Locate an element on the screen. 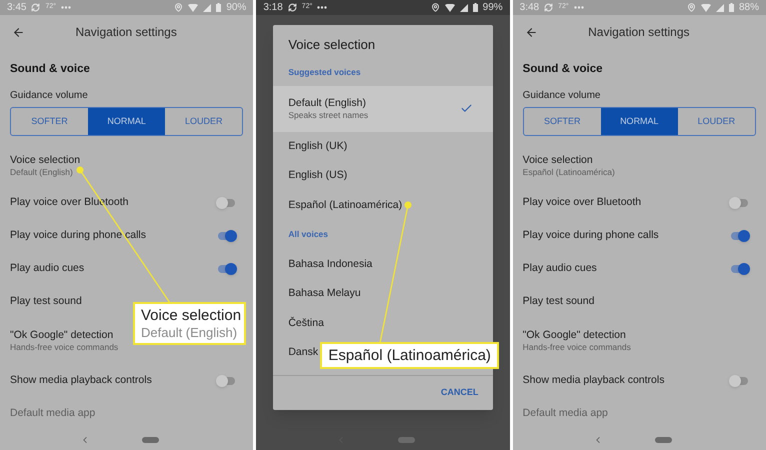 Image resolution: width=766 pixels, height=450 pixels. voice-option: Default (English) Speaks street names is located at coordinates (383, 109).